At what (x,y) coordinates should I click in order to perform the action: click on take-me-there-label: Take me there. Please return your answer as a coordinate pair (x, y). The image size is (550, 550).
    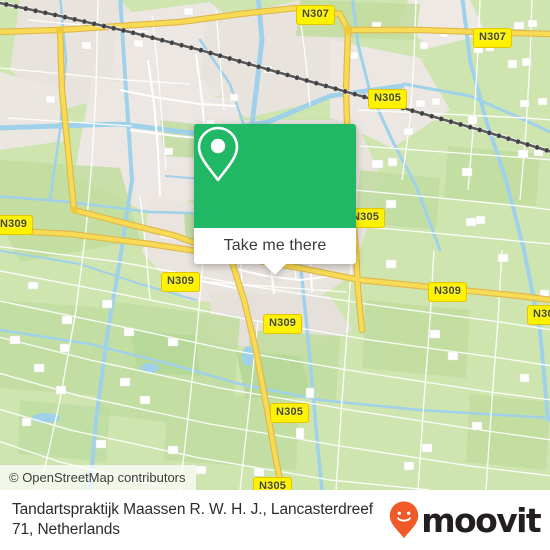
    Looking at the image, I should click on (275, 245).